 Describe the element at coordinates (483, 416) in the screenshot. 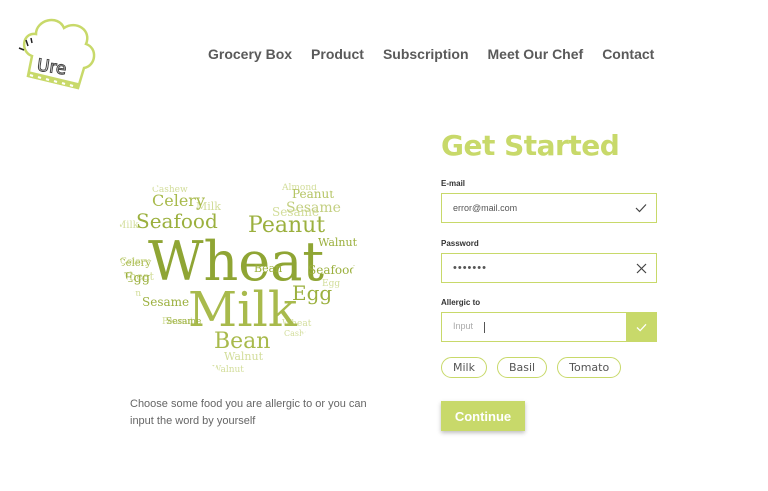

I see `continue-button: Continue` at that location.